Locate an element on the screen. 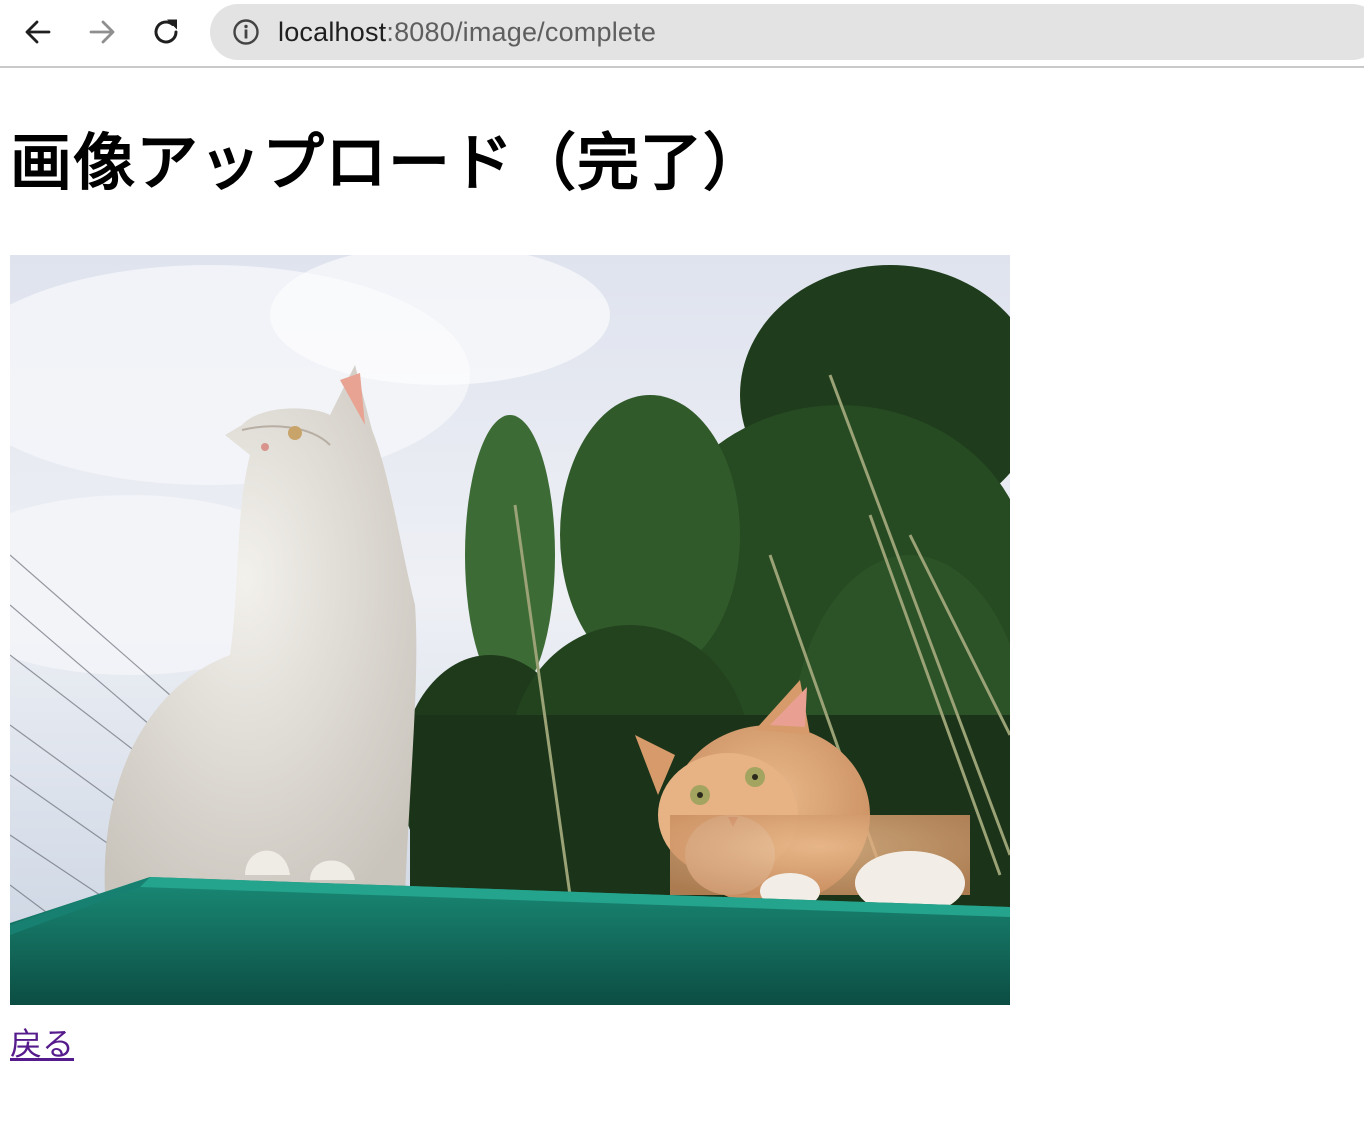 The height and width of the screenshot is (1132, 1364). browser-toolbar: localhost:8080/image/complete is located at coordinates (682, 34).